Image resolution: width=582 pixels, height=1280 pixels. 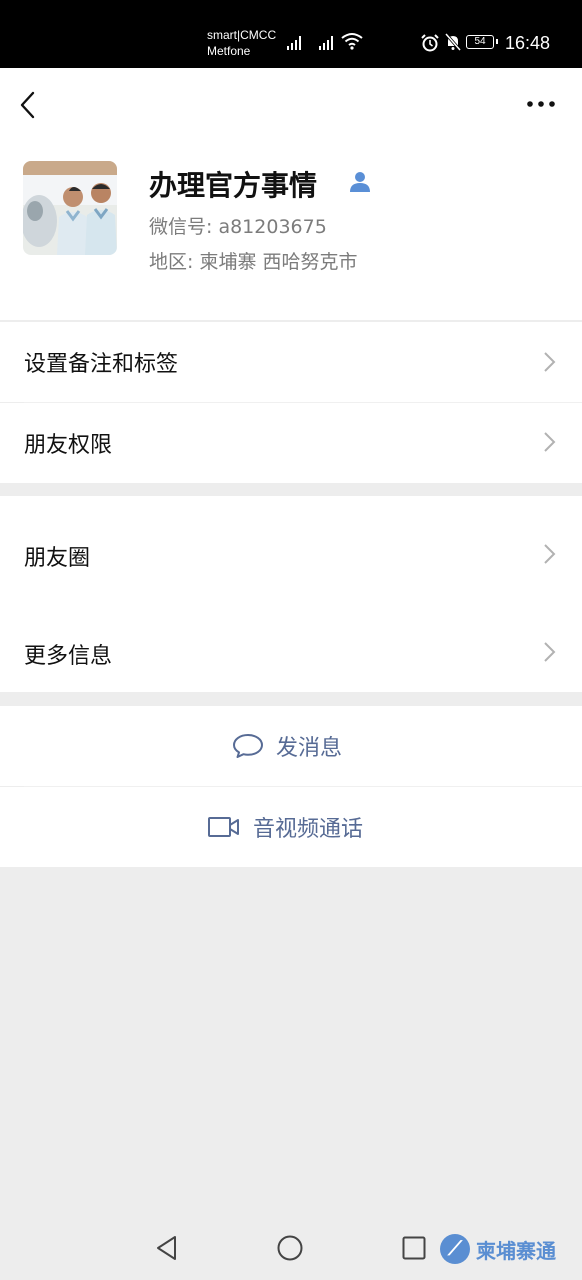 I want to click on watermark: ⟋ 柬埔寨通, so click(x=502, y=1249).